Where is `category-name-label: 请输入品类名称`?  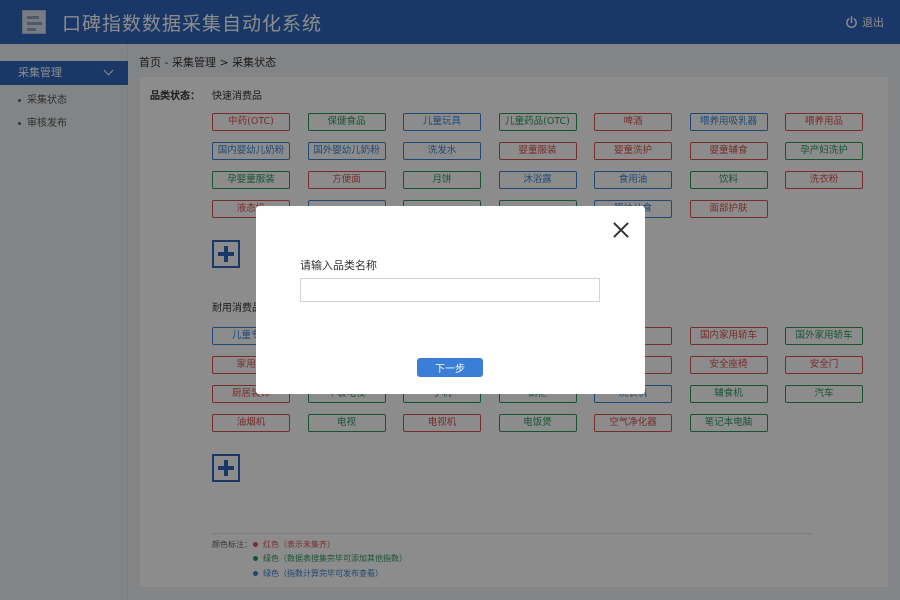
category-name-label: 请输入品类名称 is located at coordinates (338, 265).